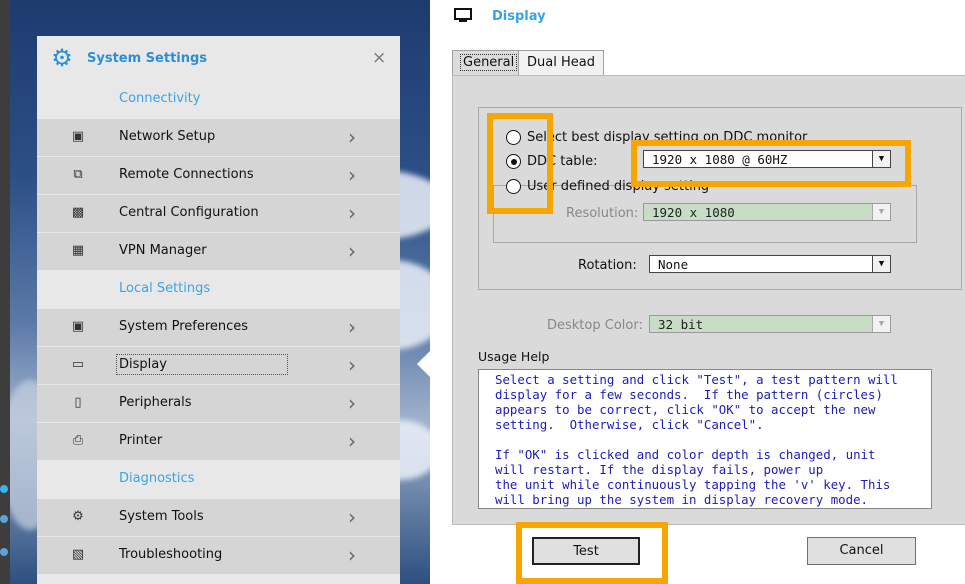 The image size is (965, 584). I want to click on desktop-color-label: Desktop Color:, so click(595, 325).